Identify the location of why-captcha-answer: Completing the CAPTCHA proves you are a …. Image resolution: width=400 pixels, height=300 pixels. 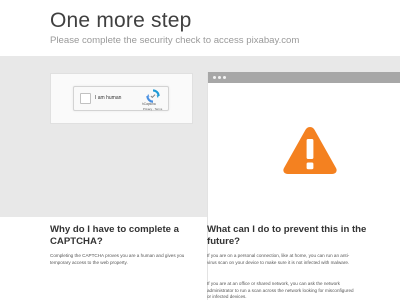
(117, 259).